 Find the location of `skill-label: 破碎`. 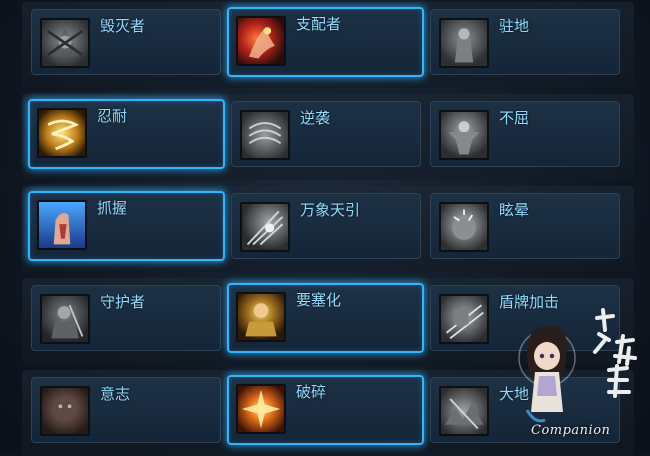

skill-label: 破碎 is located at coordinates (311, 392).